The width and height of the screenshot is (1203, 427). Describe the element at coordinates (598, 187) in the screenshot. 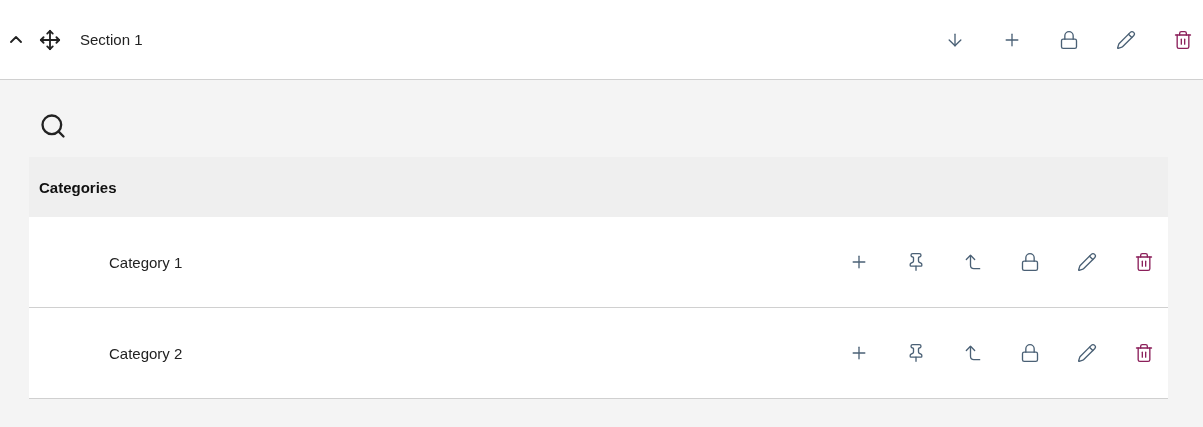

I see `table-header: Categories` at that location.